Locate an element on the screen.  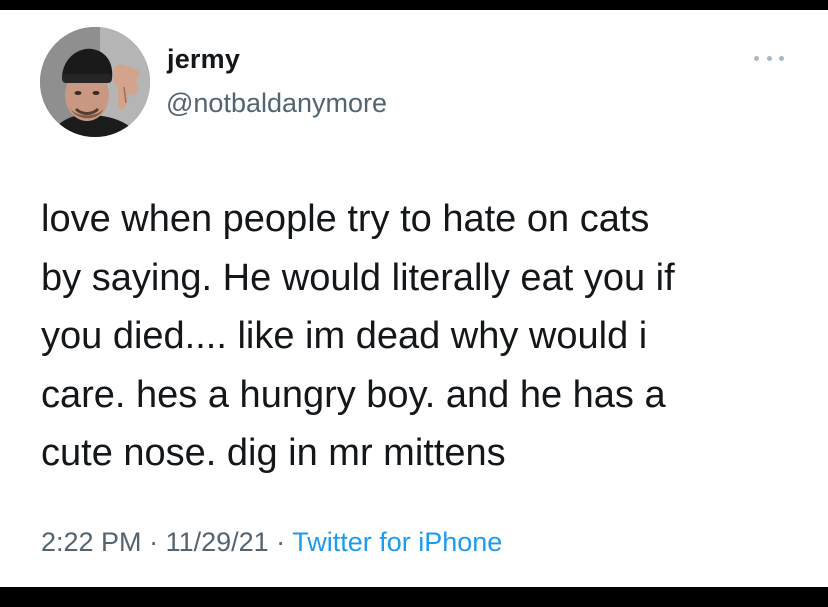
tweet-time: 2:22 PM is located at coordinates (91, 542).